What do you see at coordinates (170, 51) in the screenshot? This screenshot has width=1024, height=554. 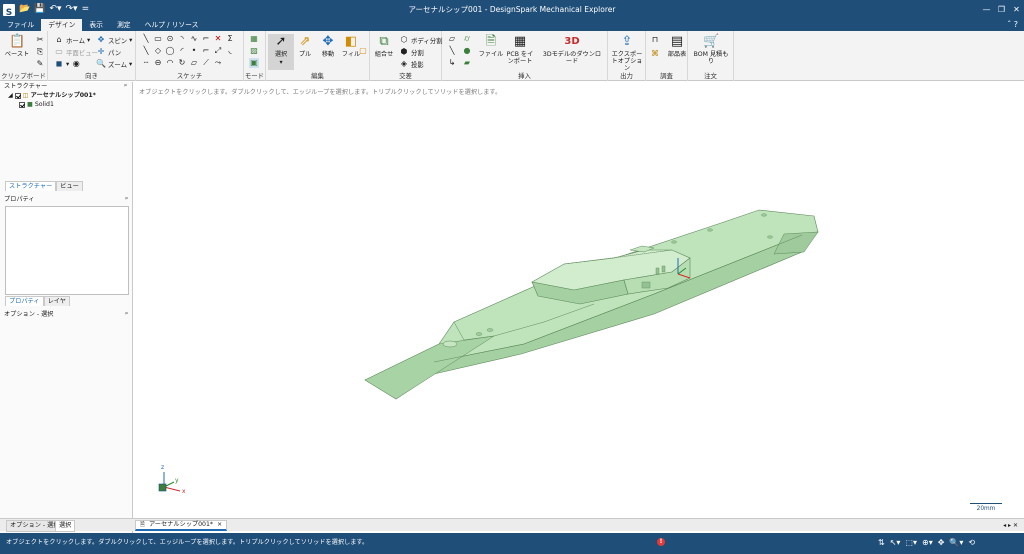 I see `ellipse-icon: ◯` at bounding box center [170, 51].